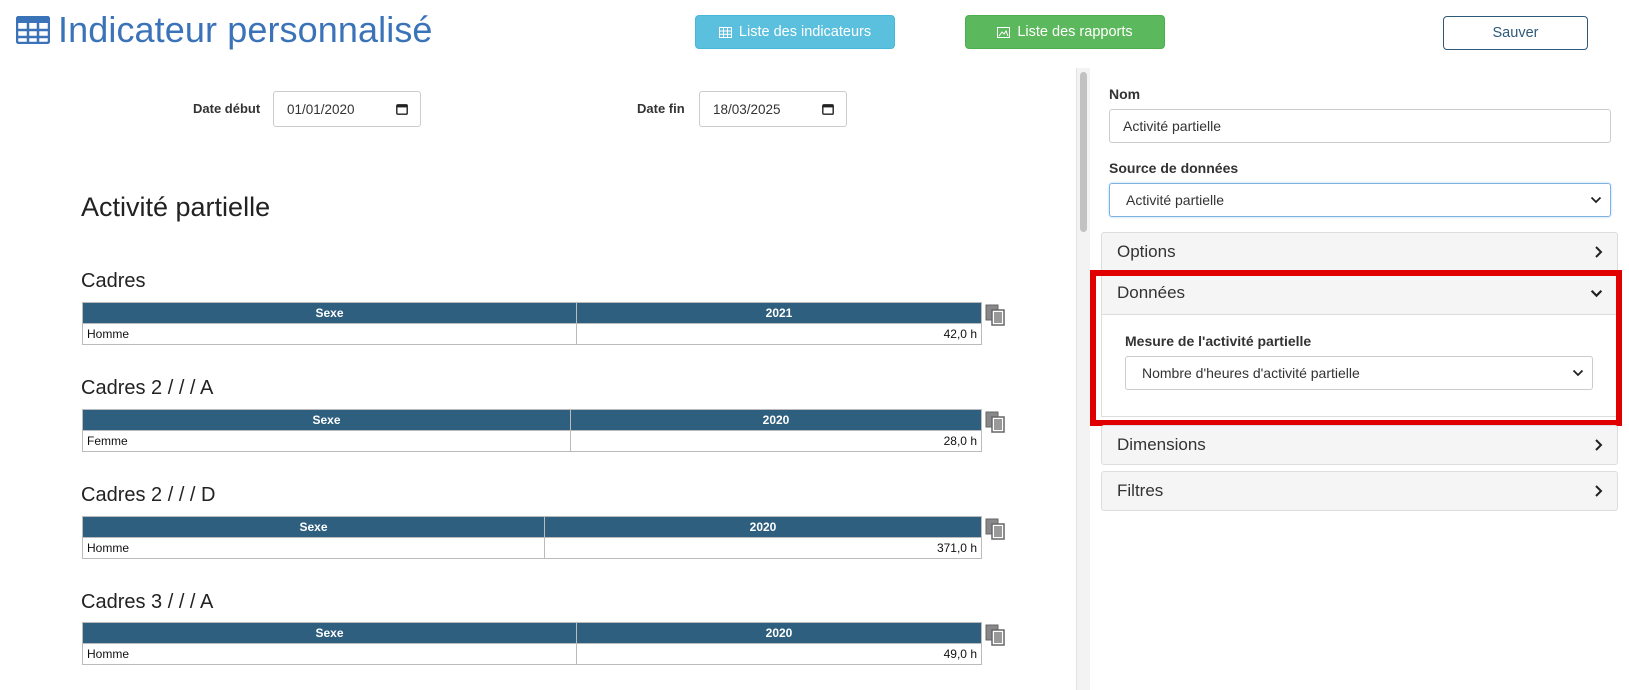 The image size is (1629, 690). Describe the element at coordinates (245, 29) in the screenshot. I see `page-title-text: Indicateur personnalisé` at that location.